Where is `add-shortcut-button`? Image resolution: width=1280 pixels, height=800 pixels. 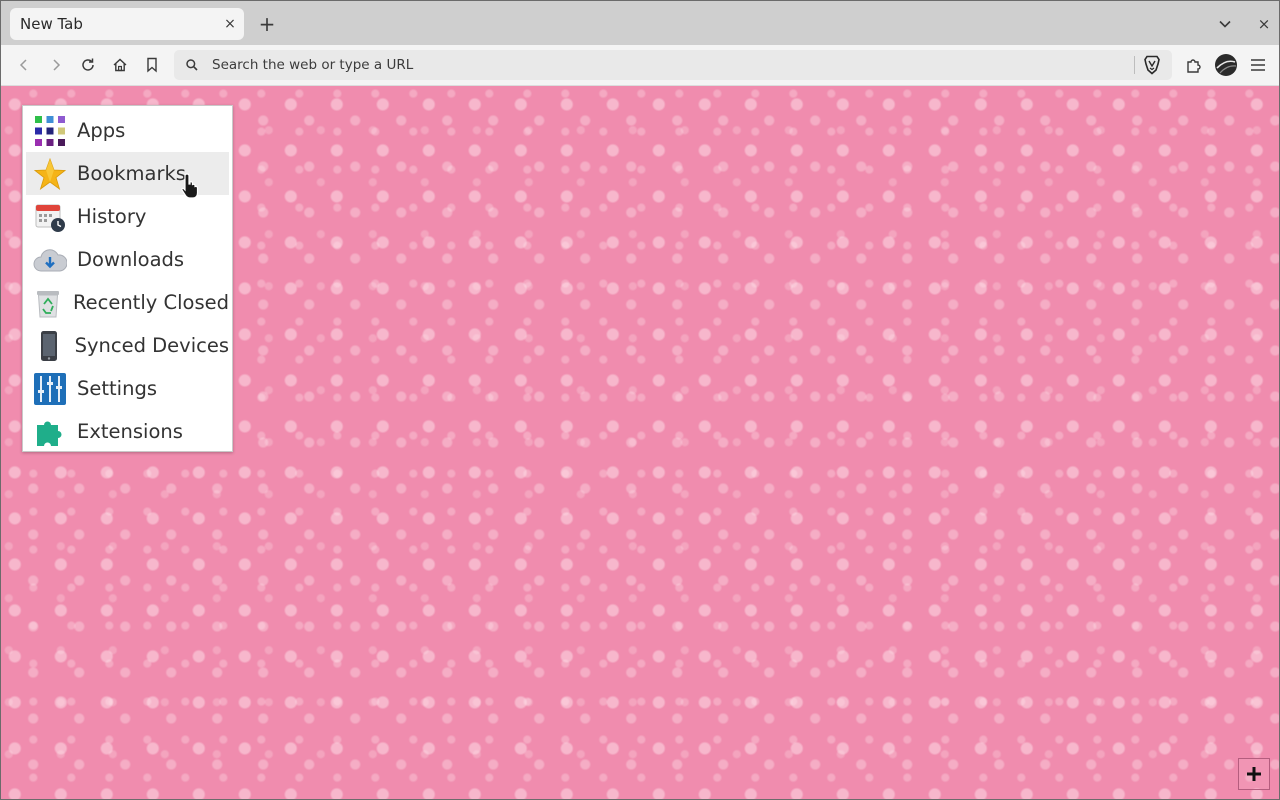 add-shortcut-button is located at coordinates (1254, 774).